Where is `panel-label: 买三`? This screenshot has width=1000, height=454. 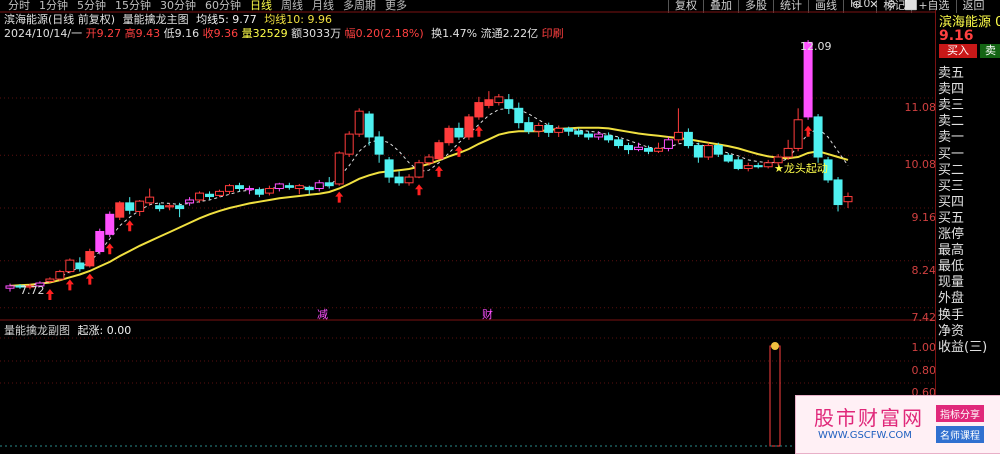 panel-label: 买三 is located at coordinates (951, 186).